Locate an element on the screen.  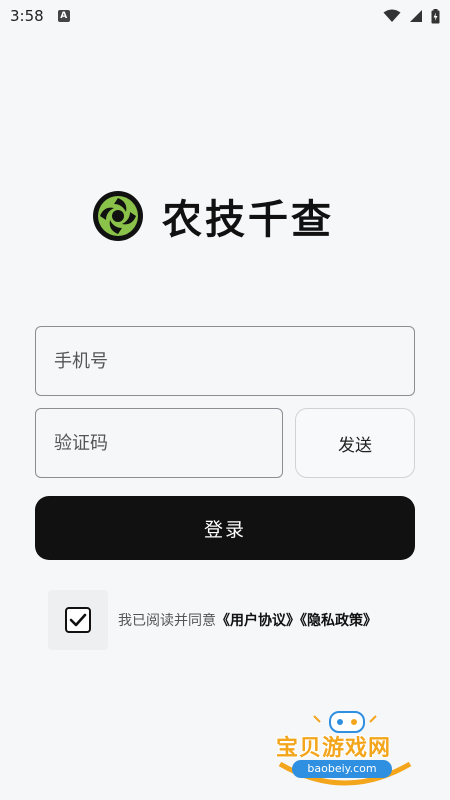
agreement-row: 我已阅读并同意《用户协议》《隐私政策》 is located at coordinates (212, 620).